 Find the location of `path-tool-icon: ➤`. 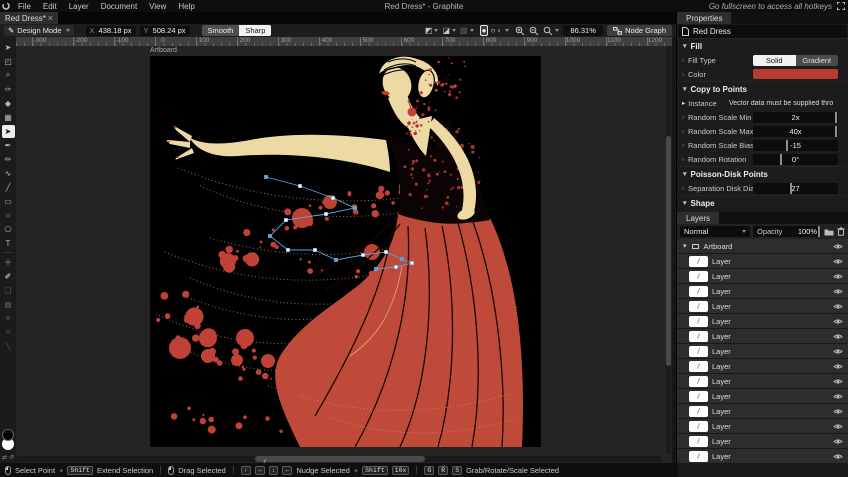

path-tool-icon: ➤ is located at coordinates (8, 131).